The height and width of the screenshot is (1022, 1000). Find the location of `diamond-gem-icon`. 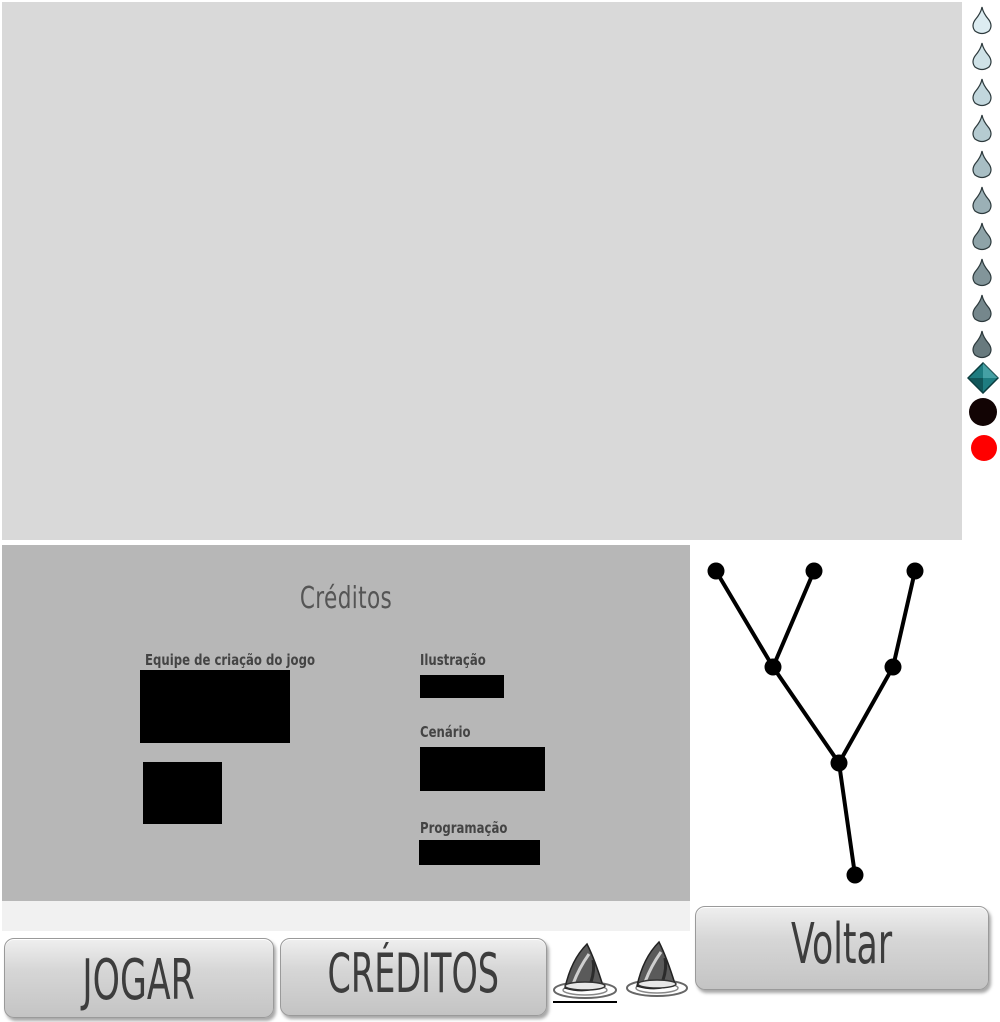

diamond-gem-icon is located at coordinates (983, 378).